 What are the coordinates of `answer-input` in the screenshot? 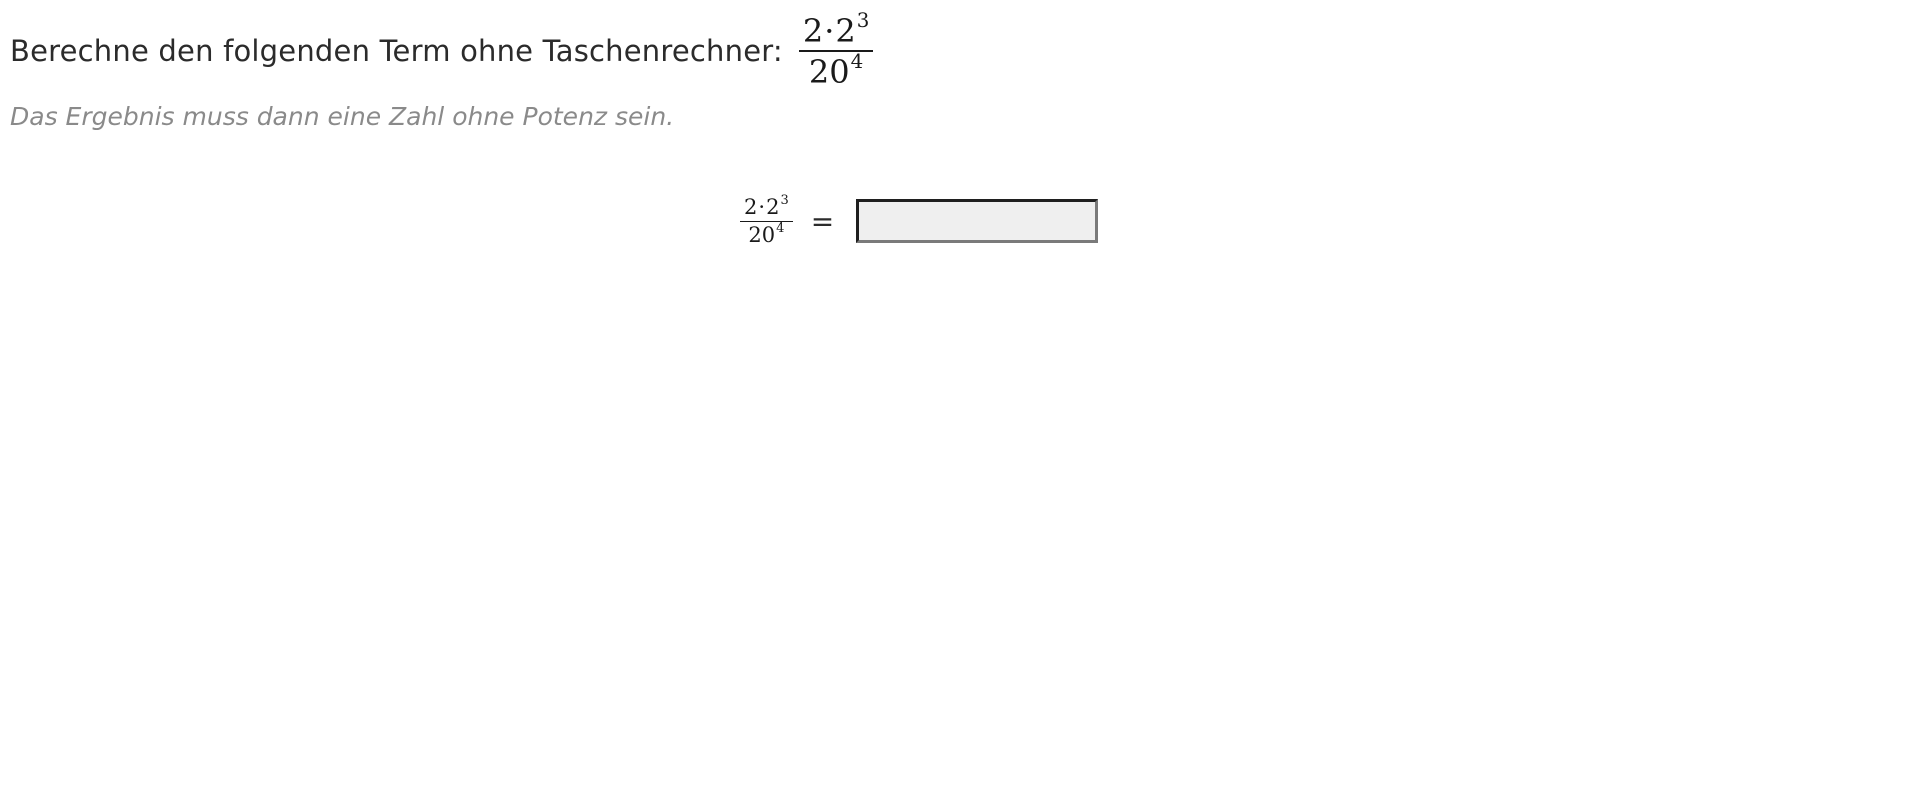 It's located at (977, 221).